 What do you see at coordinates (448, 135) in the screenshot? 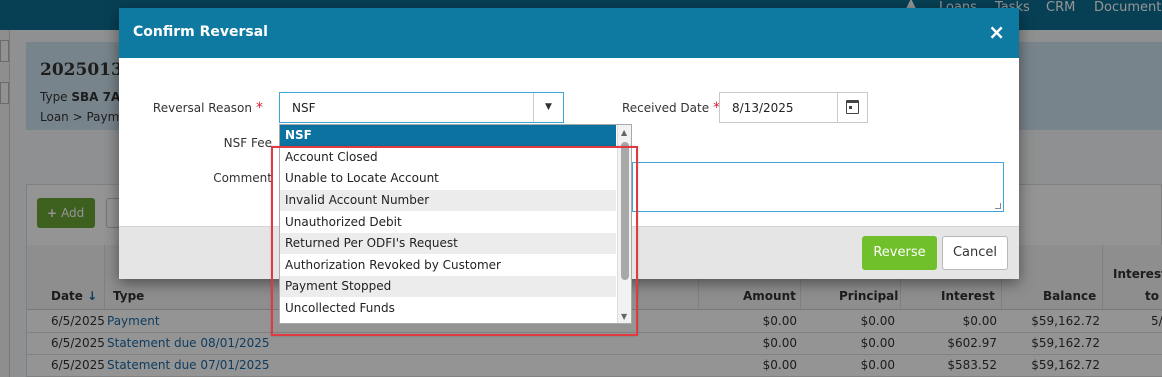
I see `option-nsf: NSF` at bounding box center [448, 135].